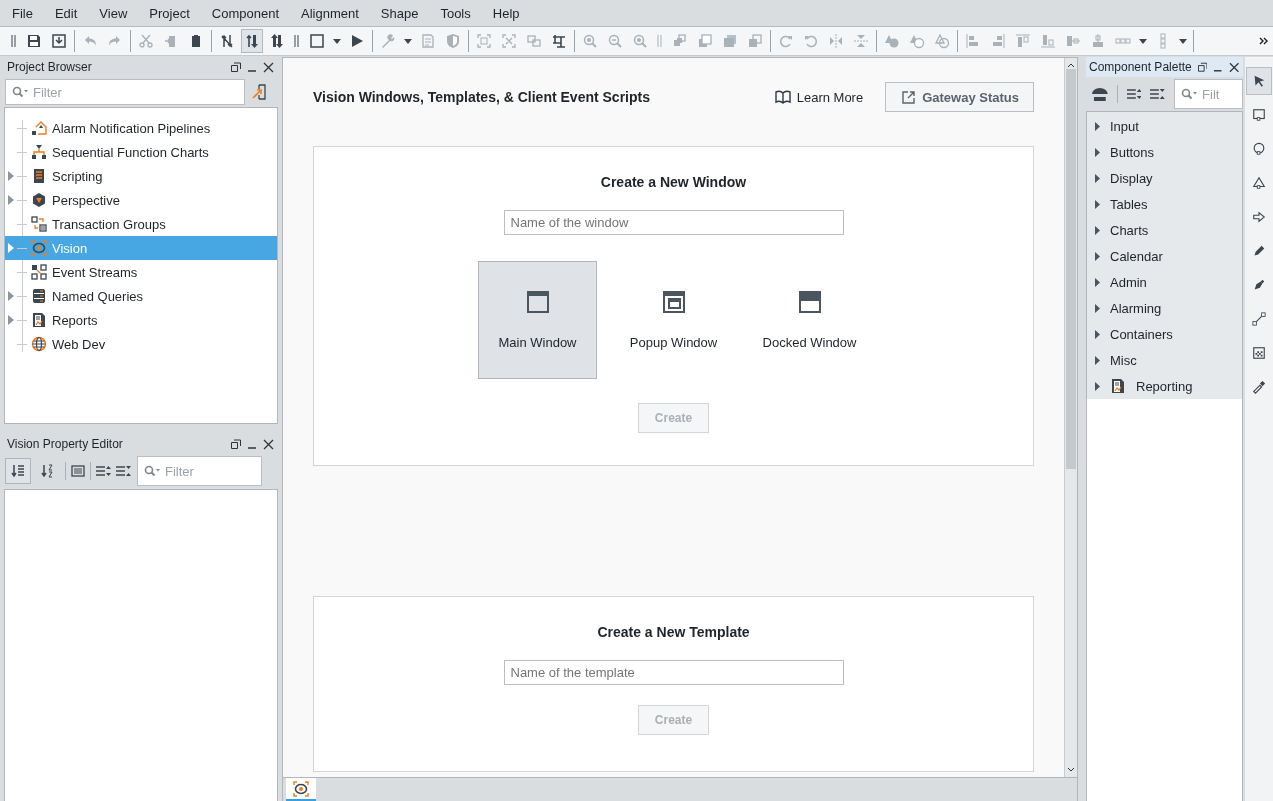 The height and width of the screenshot is (801, 1273). What do you see at coordinates (330, 13) in the screenshot?
I see `menu-item: Alignment` at bounding box center [330, 13].